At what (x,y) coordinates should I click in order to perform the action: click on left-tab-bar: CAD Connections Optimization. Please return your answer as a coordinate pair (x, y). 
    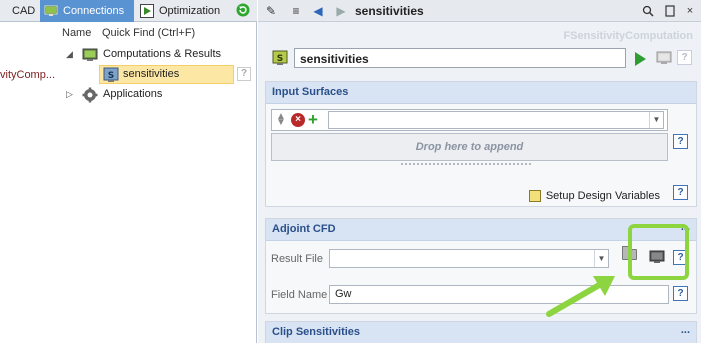
    Looking at the image, I should click on (128, 11).